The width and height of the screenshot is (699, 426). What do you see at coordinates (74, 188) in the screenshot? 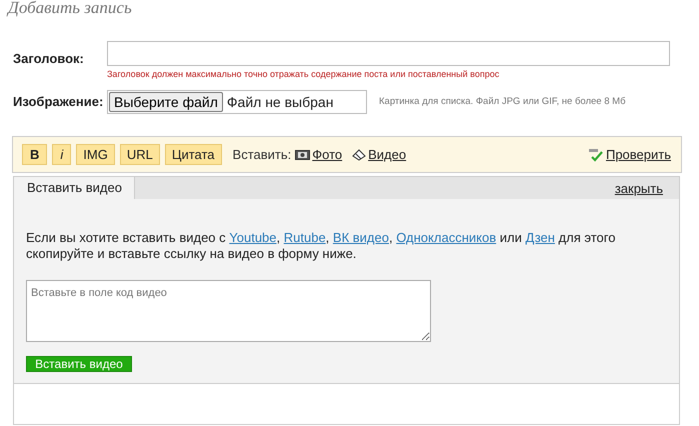
I see `panel-tab: Вставить видео` at bounding box center [74, 188].